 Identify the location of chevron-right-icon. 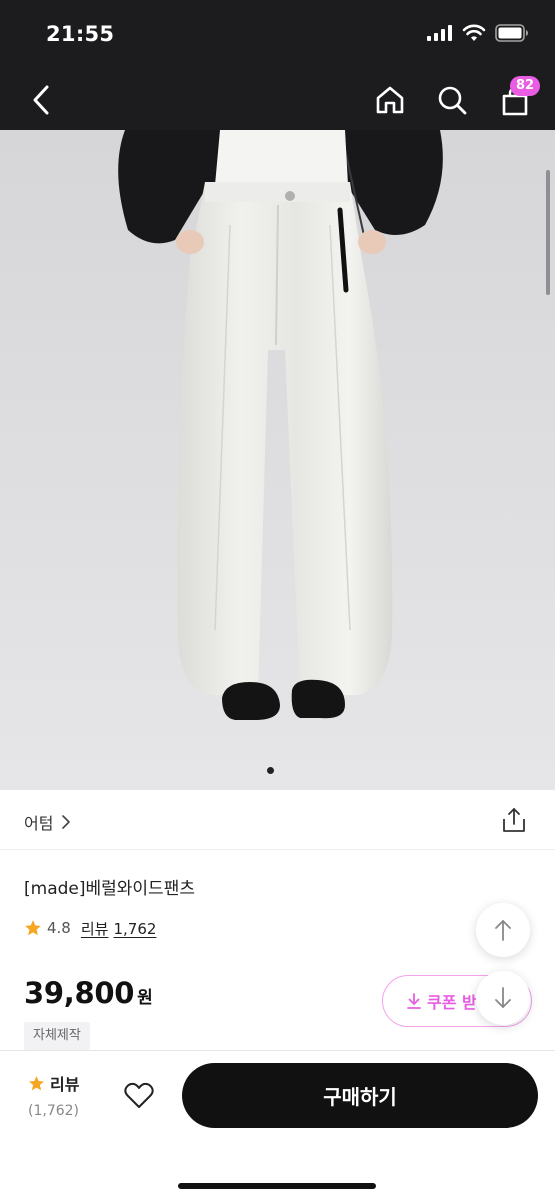
(66, 822).